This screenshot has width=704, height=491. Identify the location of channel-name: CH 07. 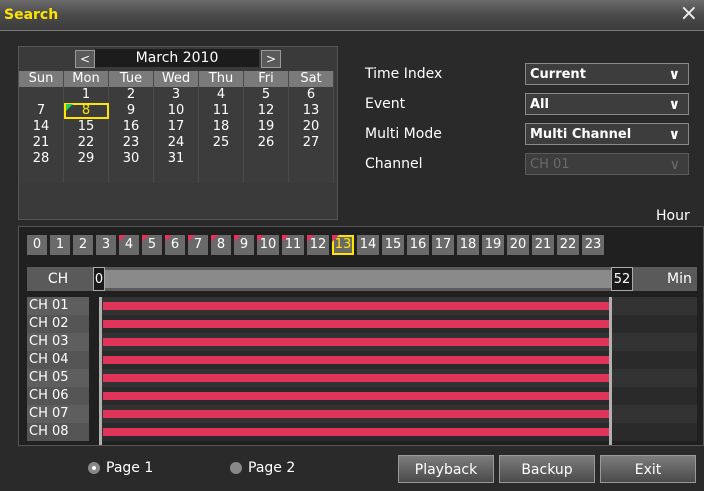
(58, 414).